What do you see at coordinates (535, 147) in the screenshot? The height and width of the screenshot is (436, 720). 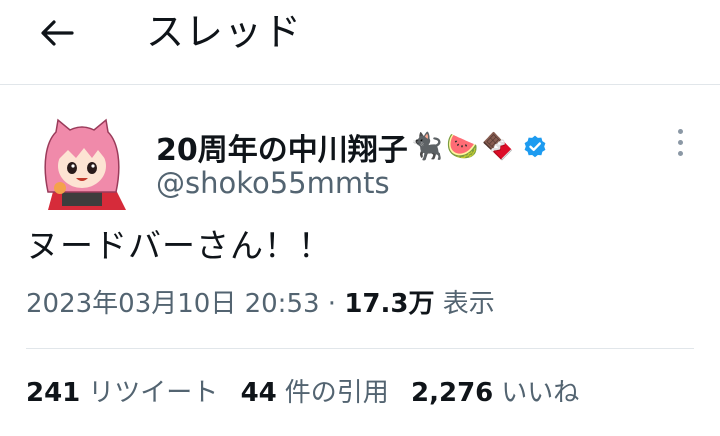 I see `verified-badge-icon` at bounding box center [535, 147].